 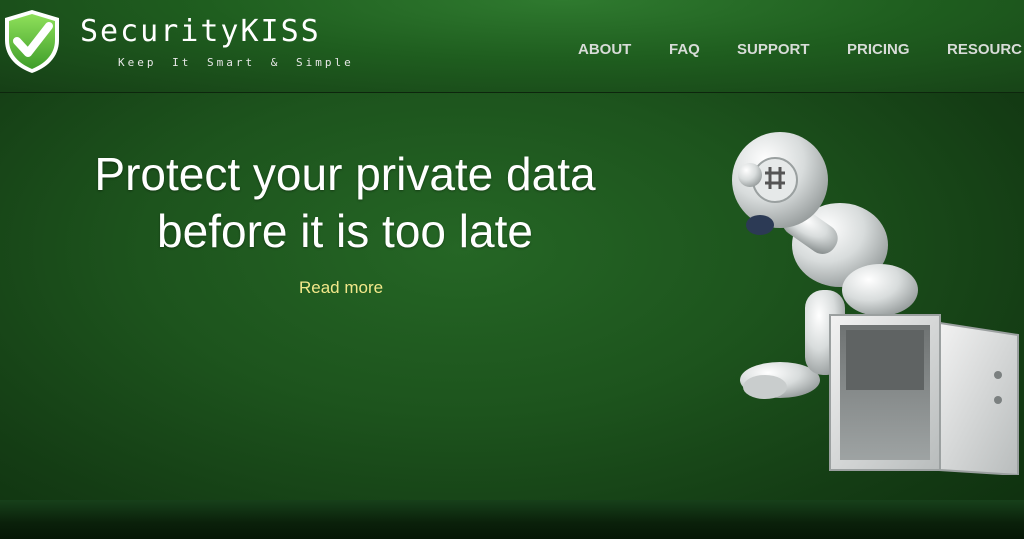 I want to click on nav-faq: FAQ, so click(x=684, y=49).